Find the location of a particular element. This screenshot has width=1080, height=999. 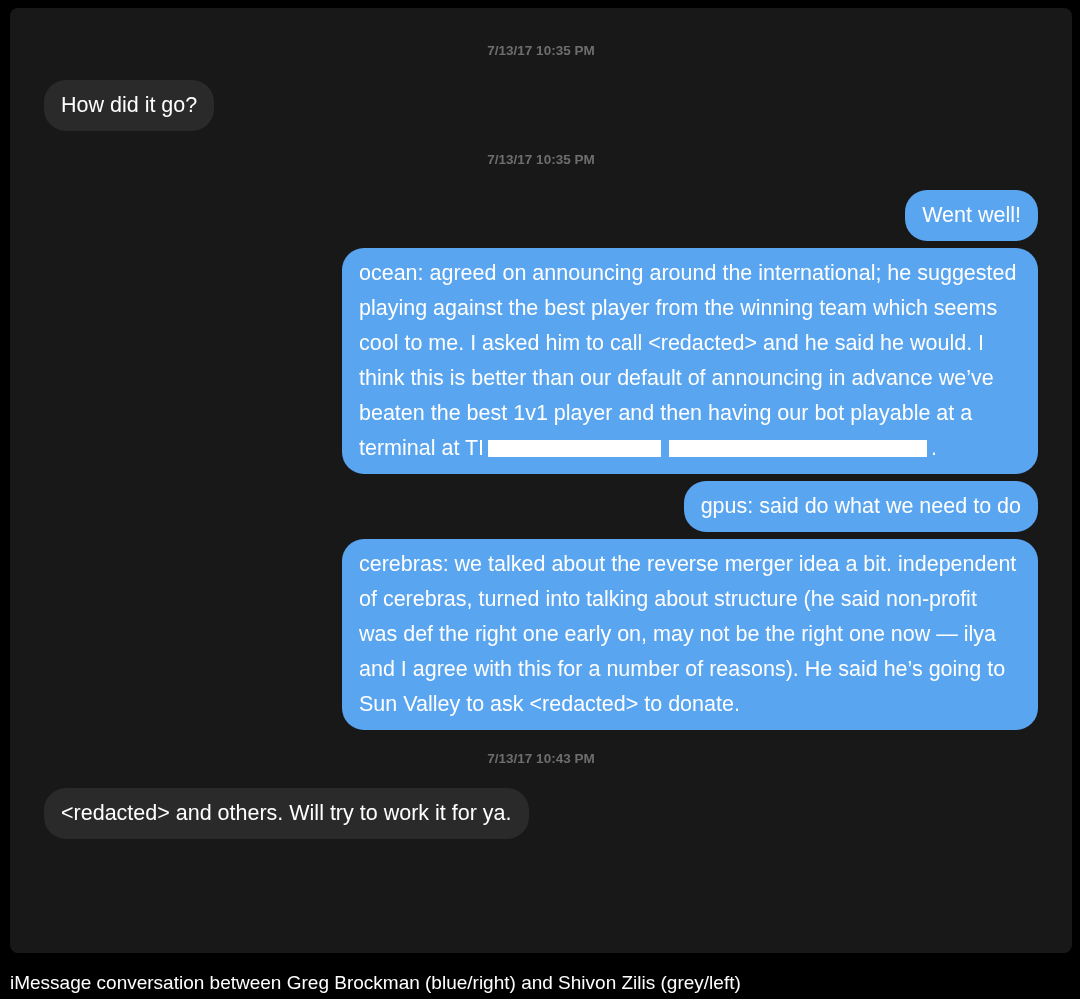

message-bubble: gpus: said do what we need to do is located at coordinates (860, 506).